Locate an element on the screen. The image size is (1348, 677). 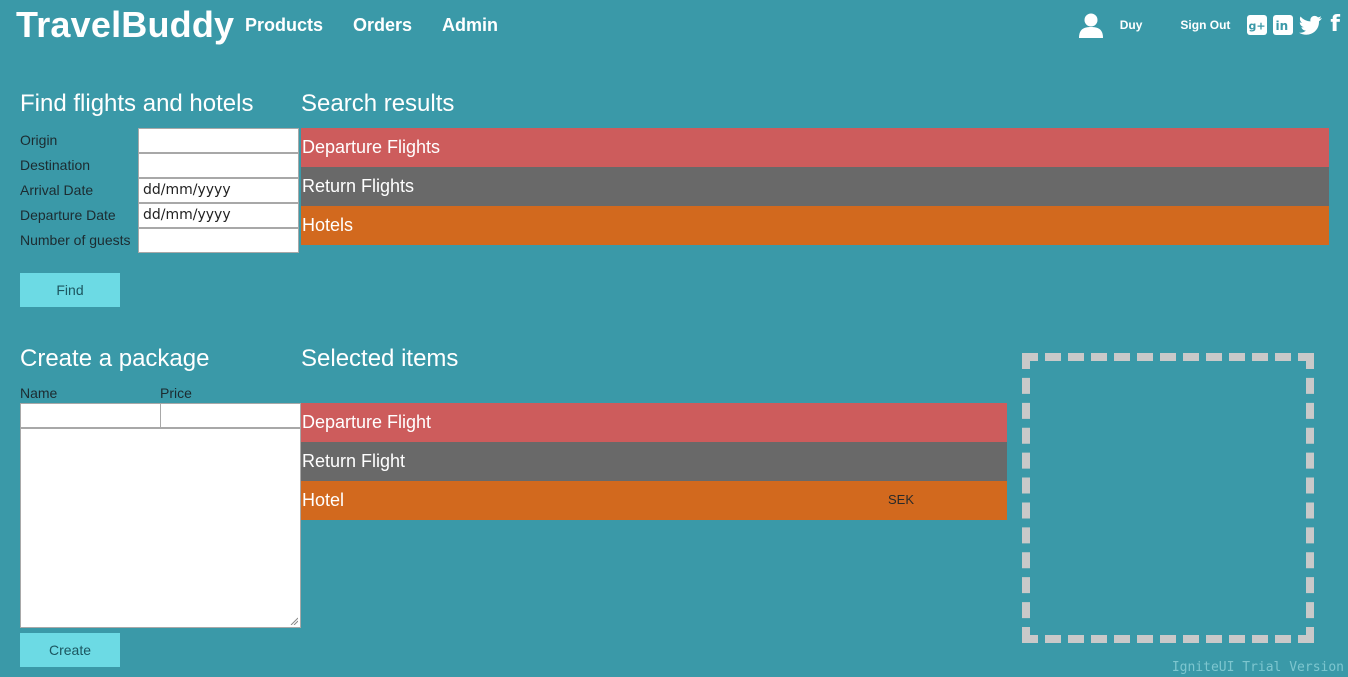
guests-label: Number of guests is located at coordinates (75, 240).